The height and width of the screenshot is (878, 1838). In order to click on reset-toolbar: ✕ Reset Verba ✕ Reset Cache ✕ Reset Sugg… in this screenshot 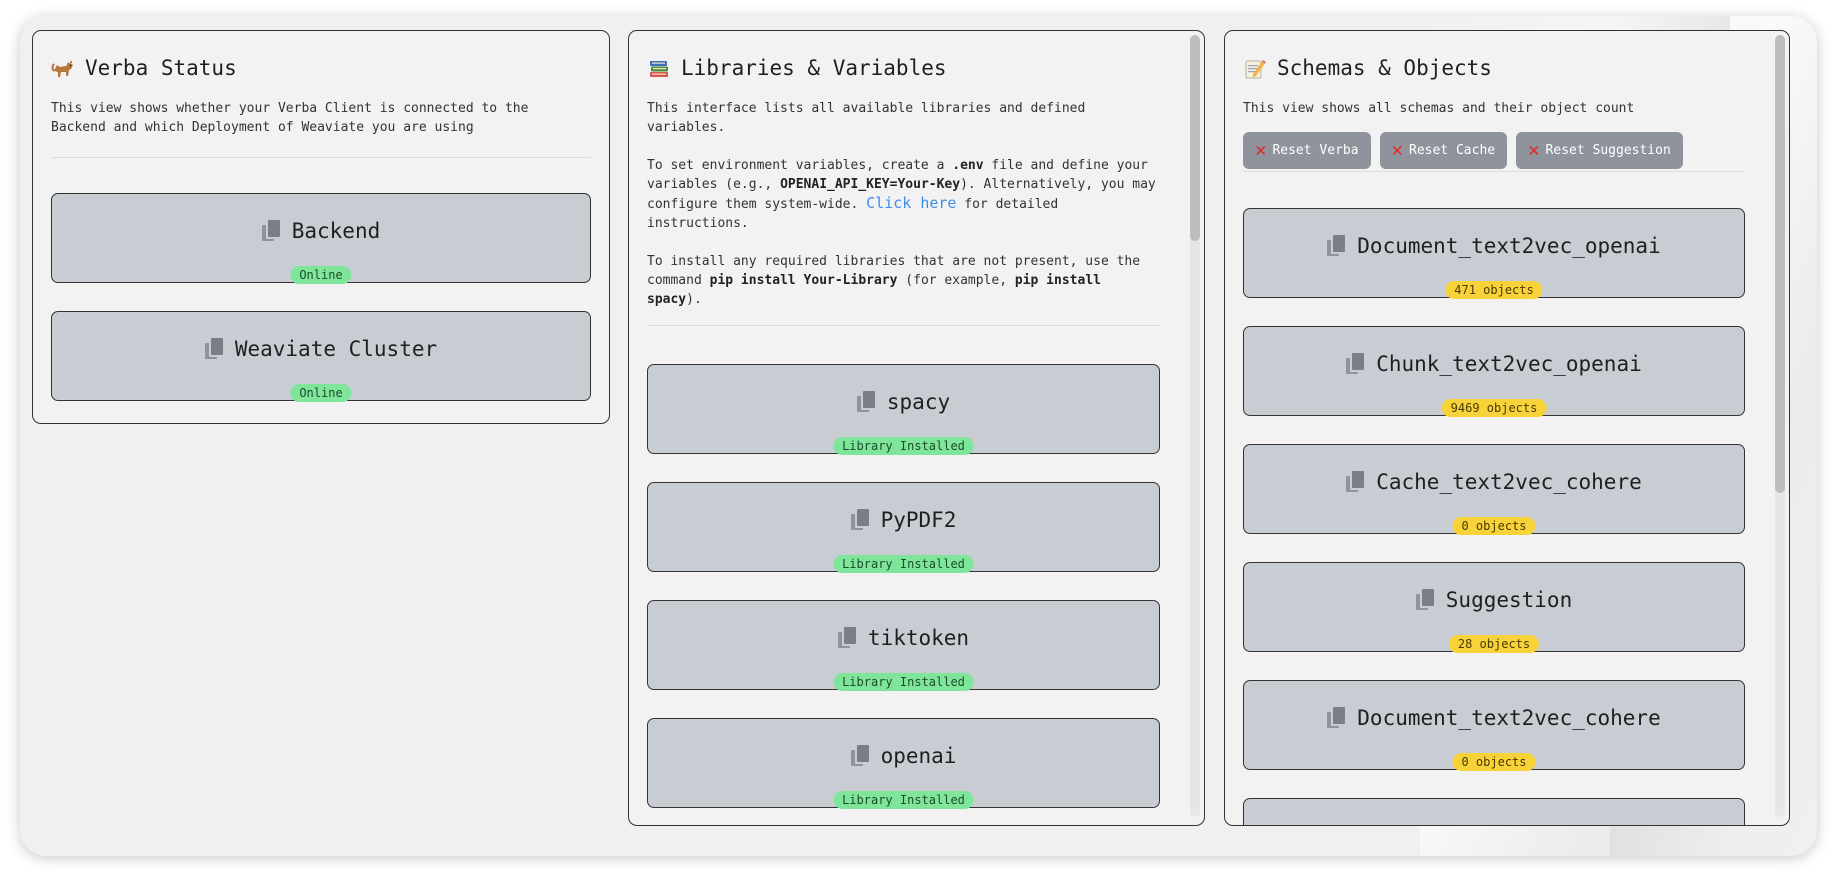, I will do `click(1494, 150)`.